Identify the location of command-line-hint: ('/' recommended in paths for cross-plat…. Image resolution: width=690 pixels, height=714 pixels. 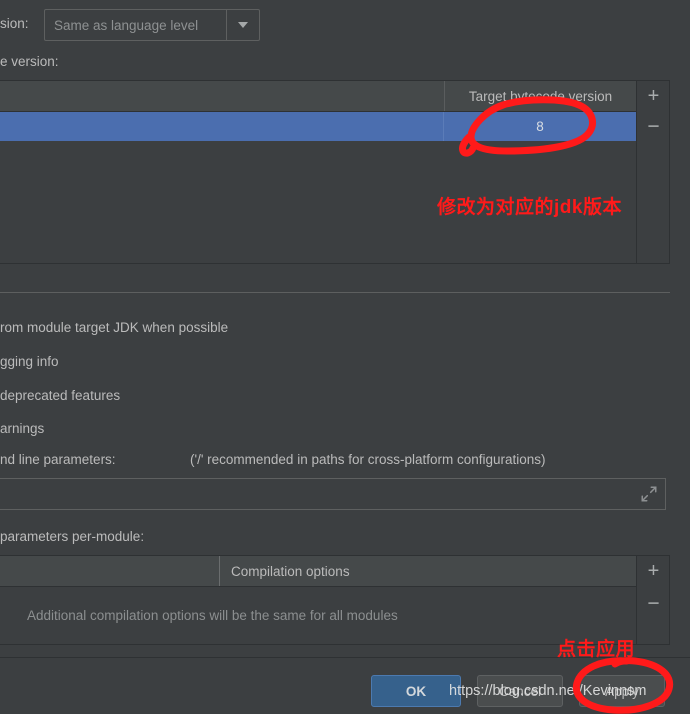
(368, 459).